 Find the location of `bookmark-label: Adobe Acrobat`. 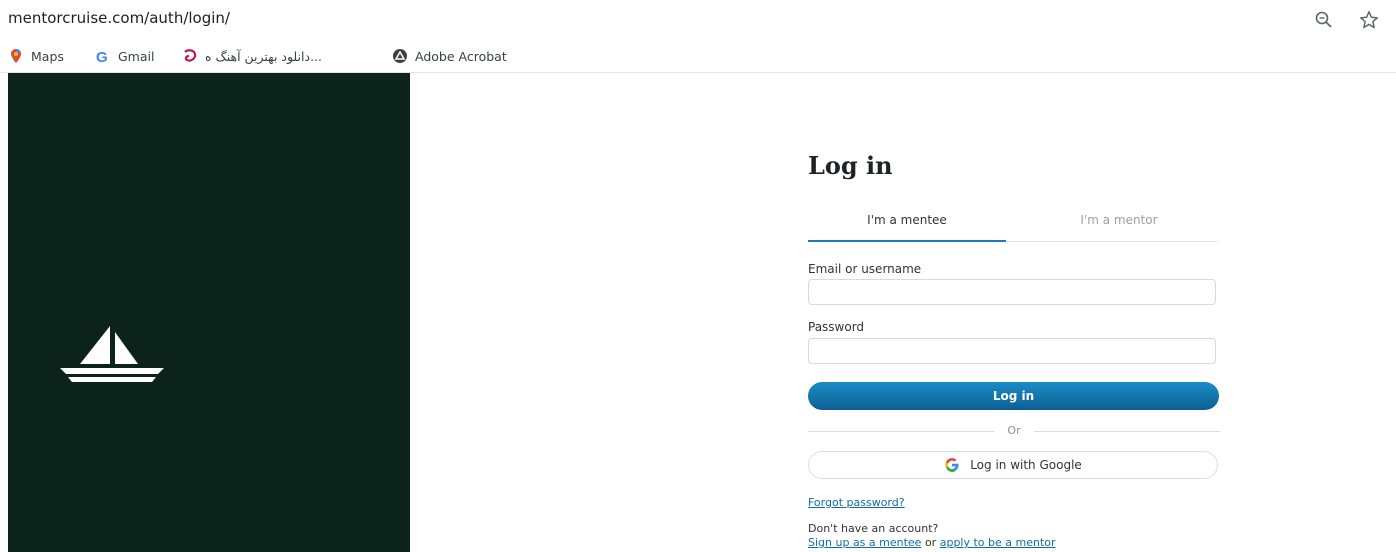

bookmark-label: Adobe Acrobat is located at coordinates (461, 56).